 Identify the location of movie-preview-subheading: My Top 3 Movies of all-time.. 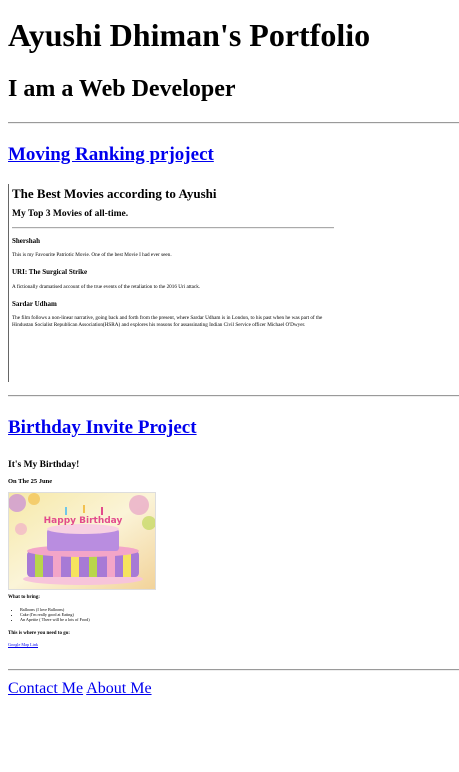
(70, 214).